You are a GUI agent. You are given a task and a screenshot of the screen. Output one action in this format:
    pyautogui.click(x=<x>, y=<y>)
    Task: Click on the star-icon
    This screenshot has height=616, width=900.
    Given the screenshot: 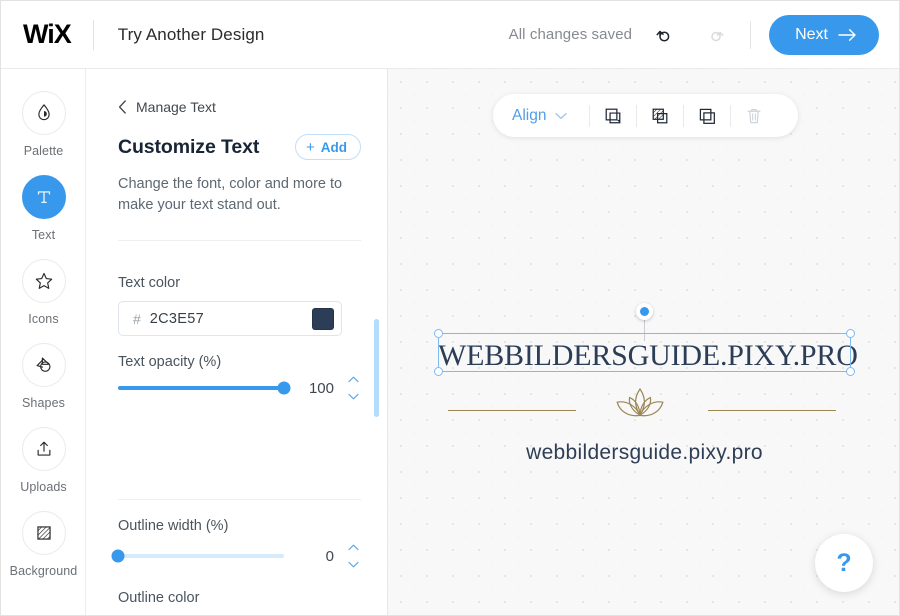 What is the action you would take?
    pyautogui.click(x=43, y=280)
    